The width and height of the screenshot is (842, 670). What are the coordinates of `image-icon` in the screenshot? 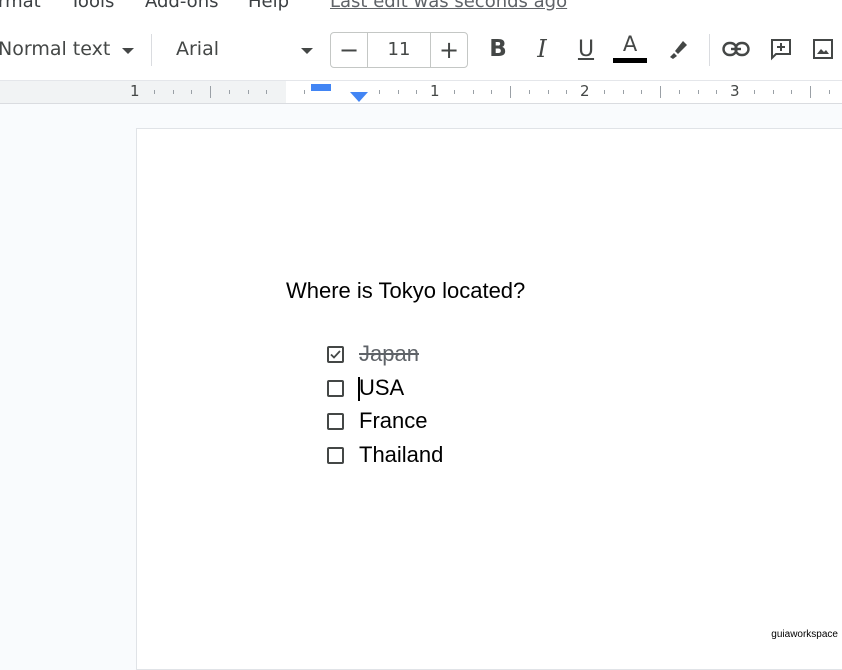 It's located at (823, 49).